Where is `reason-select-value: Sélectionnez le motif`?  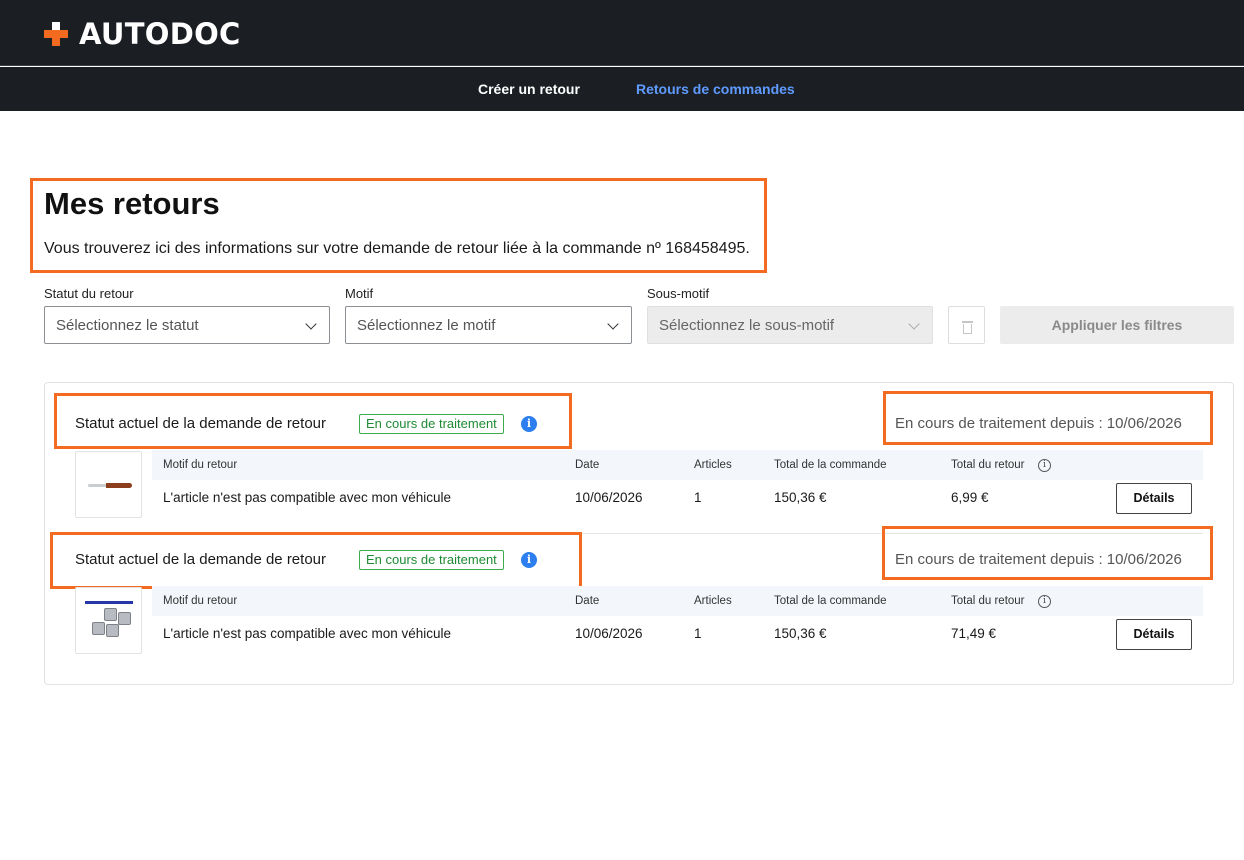 reason-select-value: Sélectionnez le motif is located at coordinates (426, 325).